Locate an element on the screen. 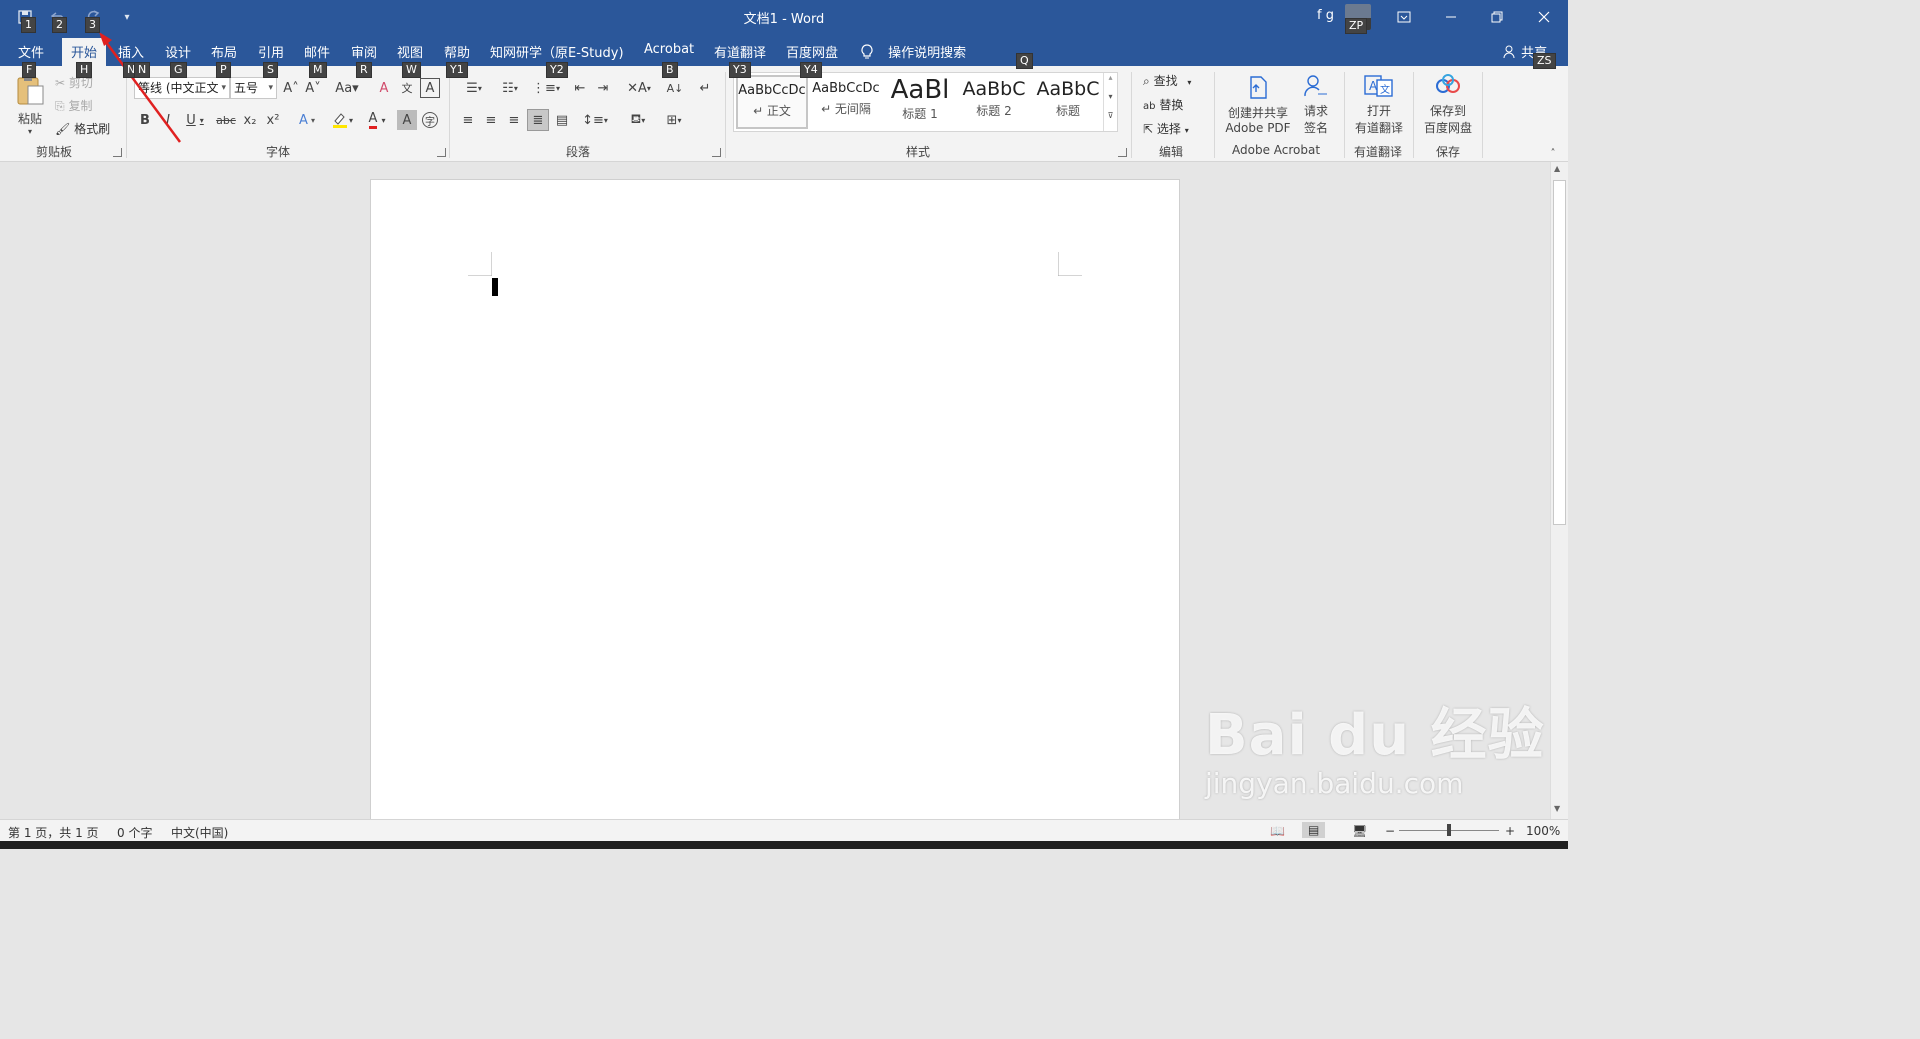 The width and height of the screenshot is (1920, 1039). font-dialog-launcher is located at coordinates (441, 152).